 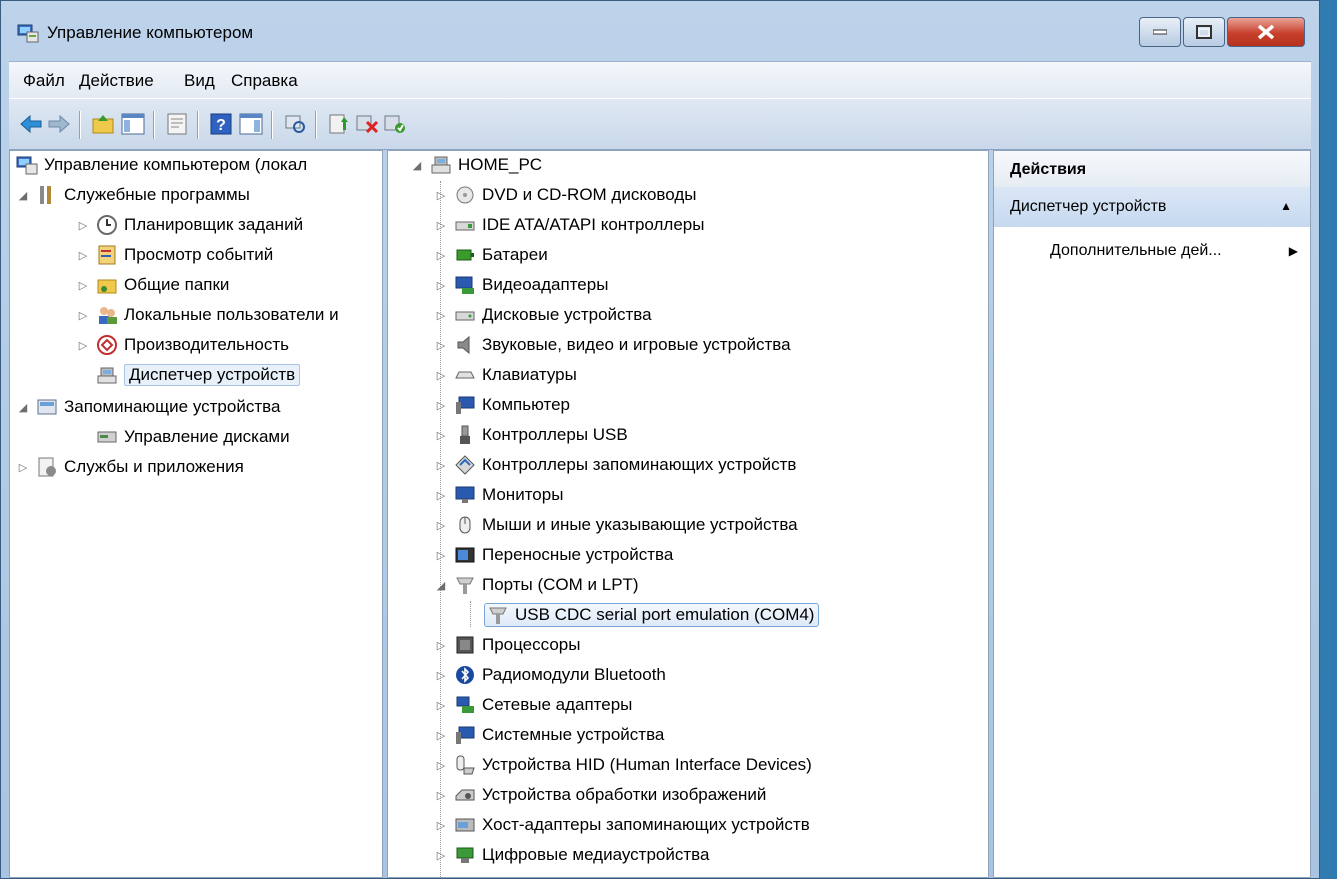 What do you see at coordinates (521, 285) in the screenshot?
I see `device-category: ▷ Видеоадаптеры` at bounding box center [521, 285].